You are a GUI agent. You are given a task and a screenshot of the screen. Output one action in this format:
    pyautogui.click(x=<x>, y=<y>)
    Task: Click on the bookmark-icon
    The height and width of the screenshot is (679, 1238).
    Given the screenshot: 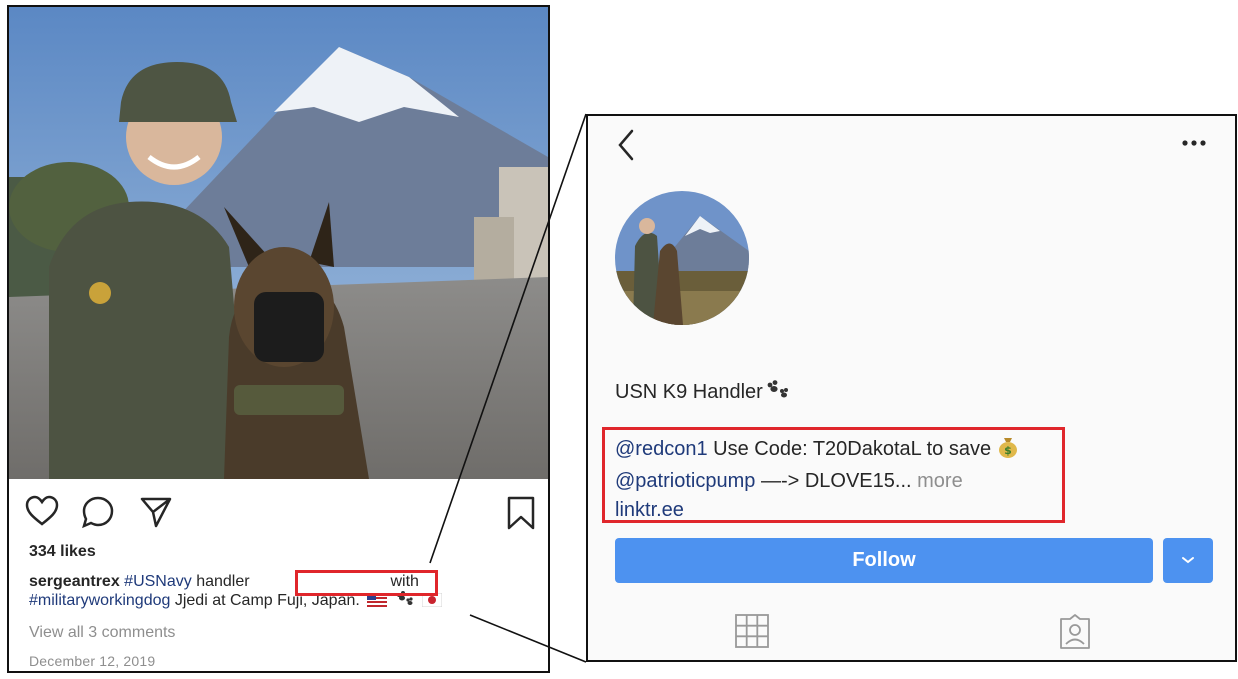 What is the action you would take?
    pyautogui.click(x=521, y=515)
    